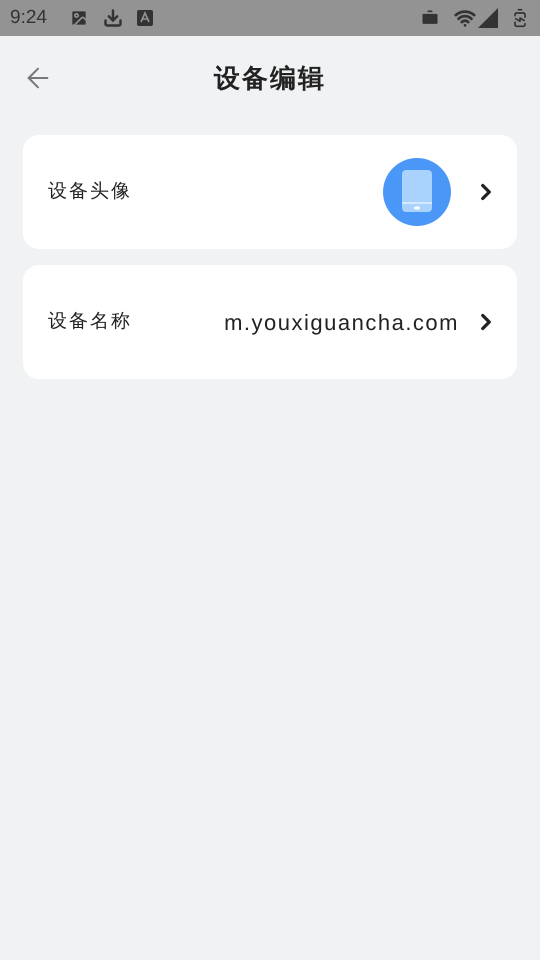  Describe the element at coordinates (430, 18) in the screenshot. I see `briefcase-icon` at that location.